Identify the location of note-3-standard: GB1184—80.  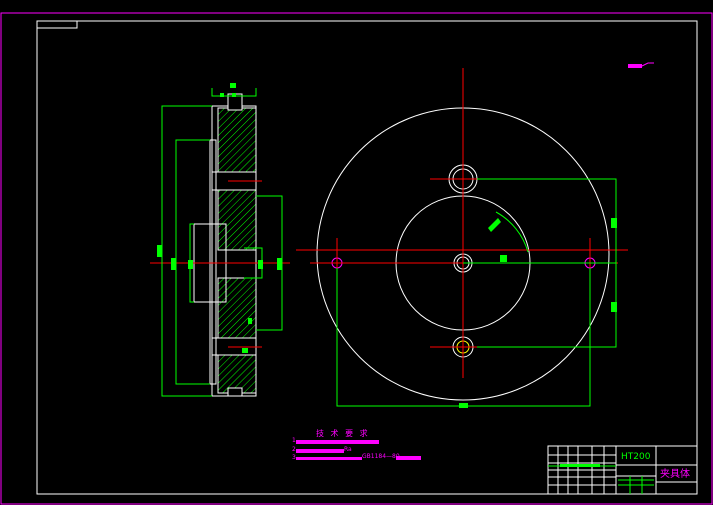
(381, 456).